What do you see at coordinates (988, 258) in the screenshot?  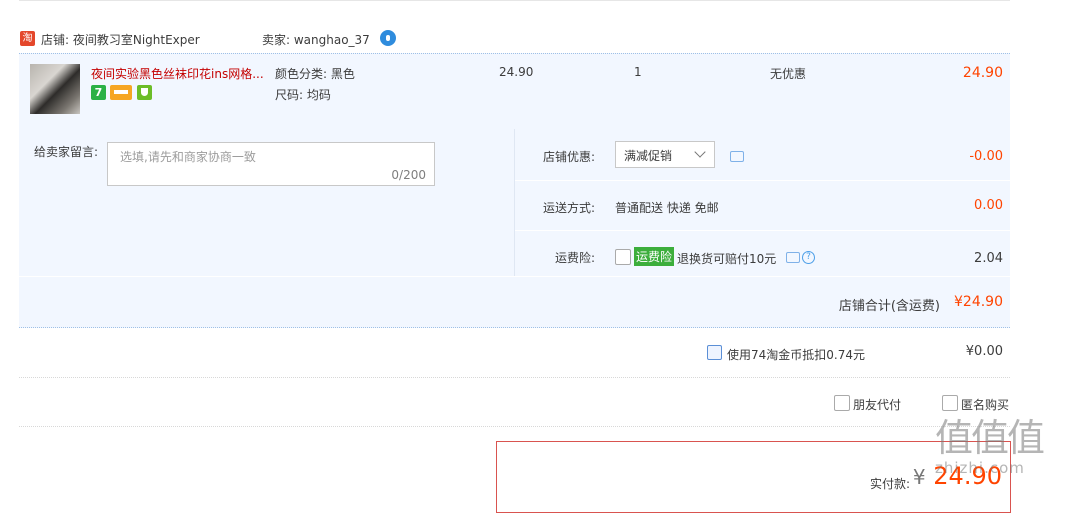 I see `insurance-value: 2.04` at bounding box center [988, 258].